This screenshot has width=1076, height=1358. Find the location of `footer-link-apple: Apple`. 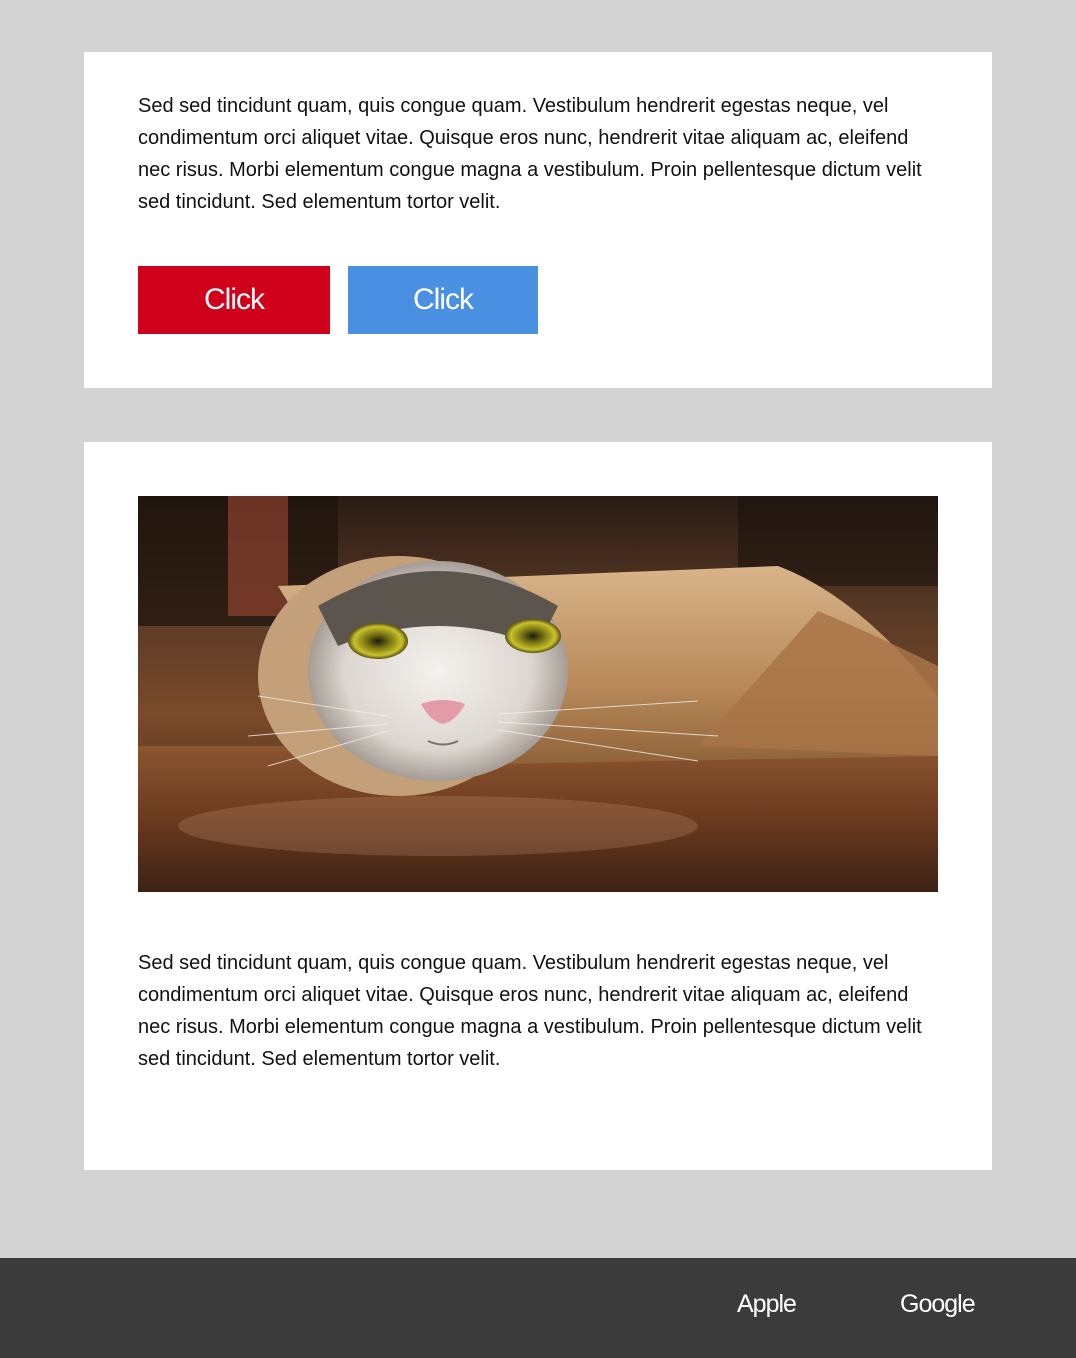

footer-link-apple: Apple is located at coordinates (767, 1304).